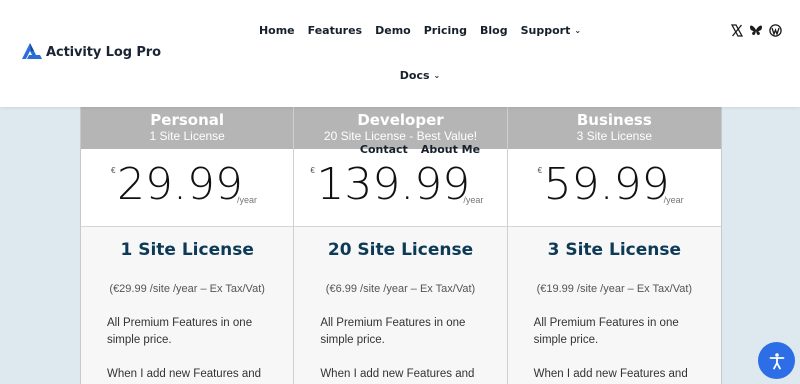  What do you see at coordinates (400, 289) in the screenshot?
I see `price-note: (€6.99 /site /year – Ex Tax/Vat)` at bounding box center [400, 289].